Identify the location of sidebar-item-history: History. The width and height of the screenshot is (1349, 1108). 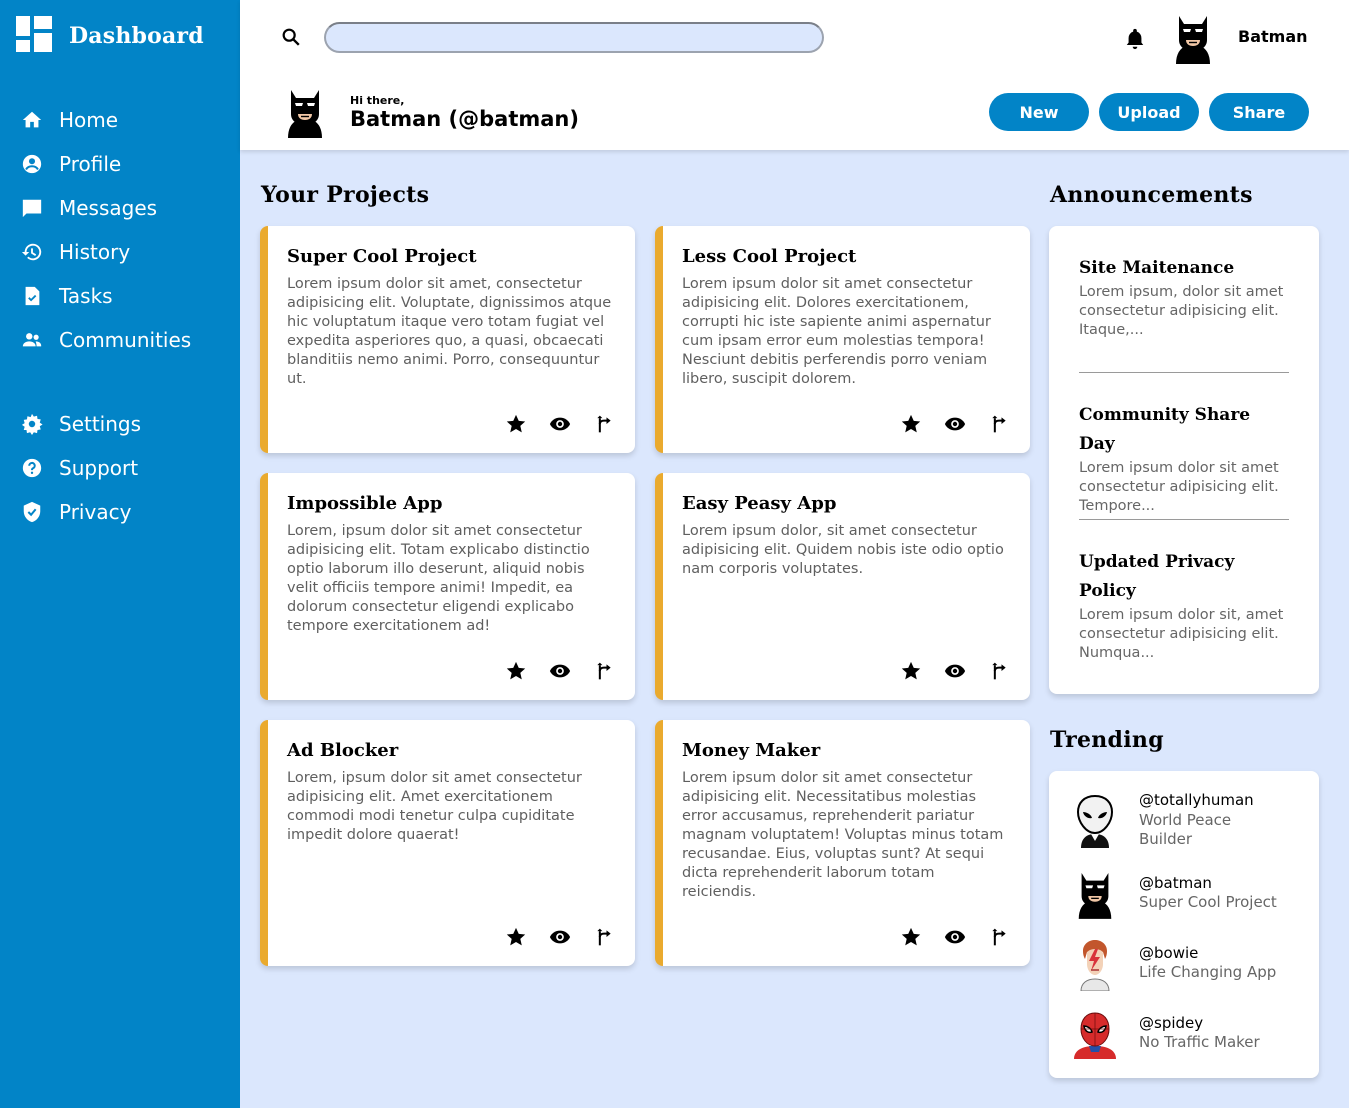
(105, 252).